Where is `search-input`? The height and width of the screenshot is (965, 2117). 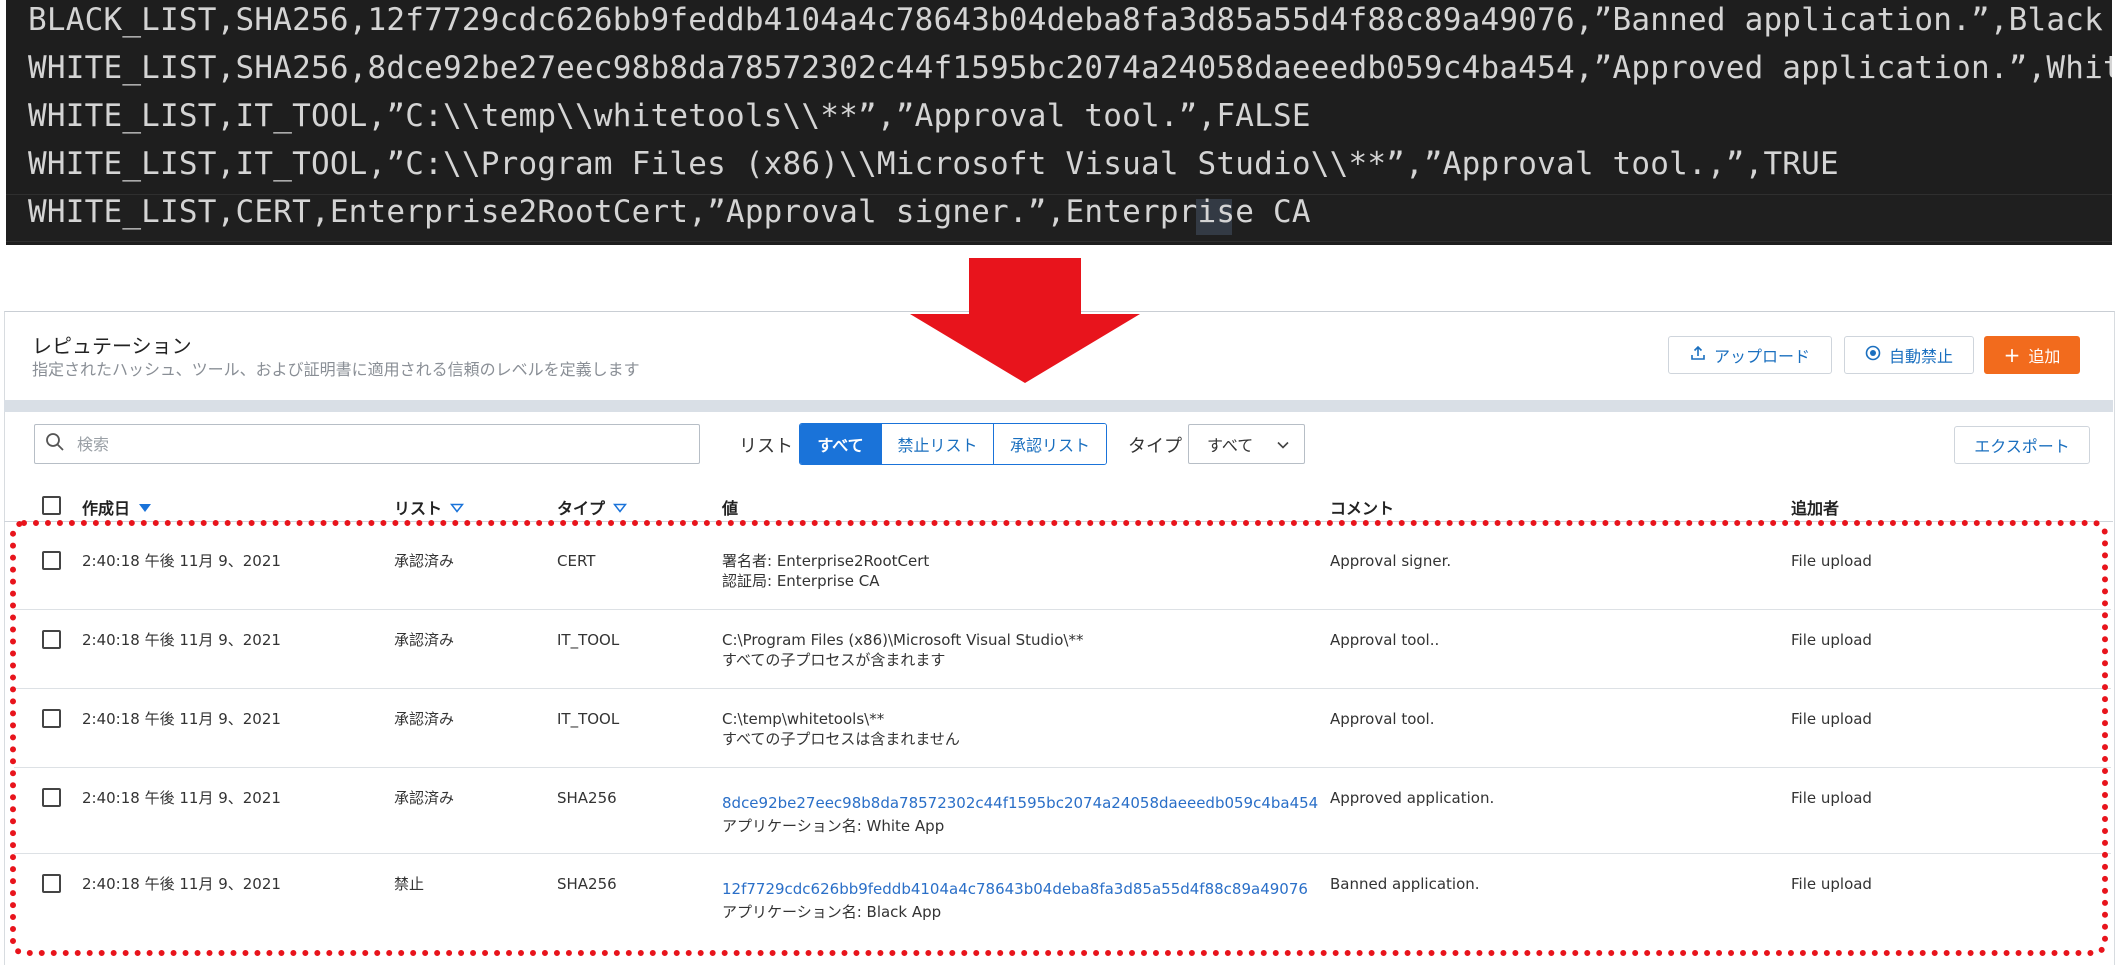
search-input is located at coordinates (377, 444).